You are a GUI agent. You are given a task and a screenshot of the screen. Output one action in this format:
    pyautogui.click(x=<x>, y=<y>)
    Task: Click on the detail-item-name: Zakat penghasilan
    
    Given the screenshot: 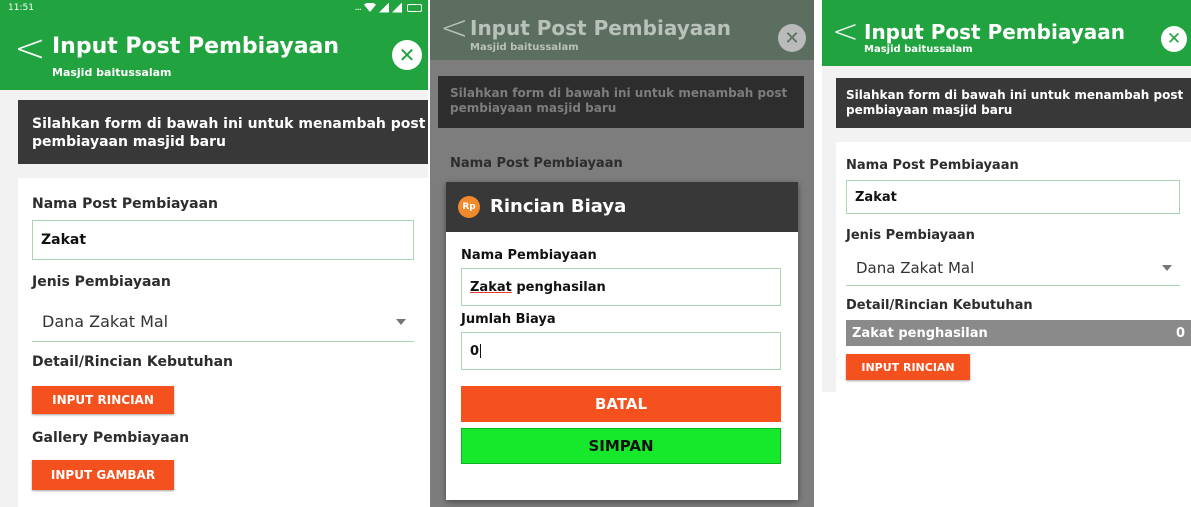 What is the action you would take?
    pyautogui.click(x=920, y=333)
    